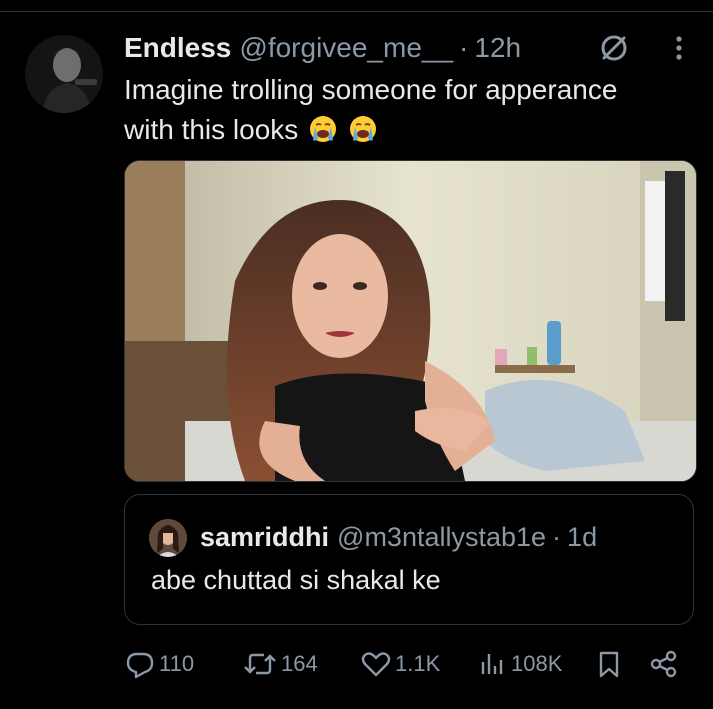 The width and height of the screenshot is (713, 709). I want to click on reply-icon, so click(140, 665).